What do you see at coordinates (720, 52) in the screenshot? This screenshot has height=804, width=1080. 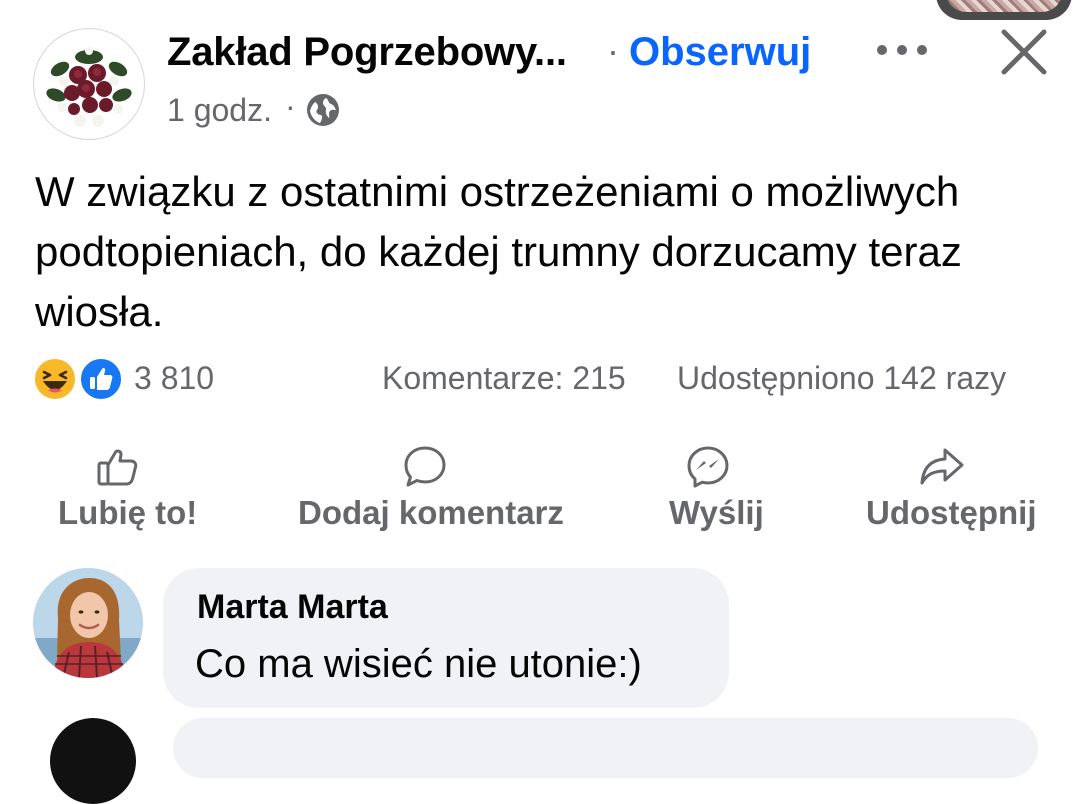 I see `follow-button: Obserwuj` at bounding box center [720, 52].